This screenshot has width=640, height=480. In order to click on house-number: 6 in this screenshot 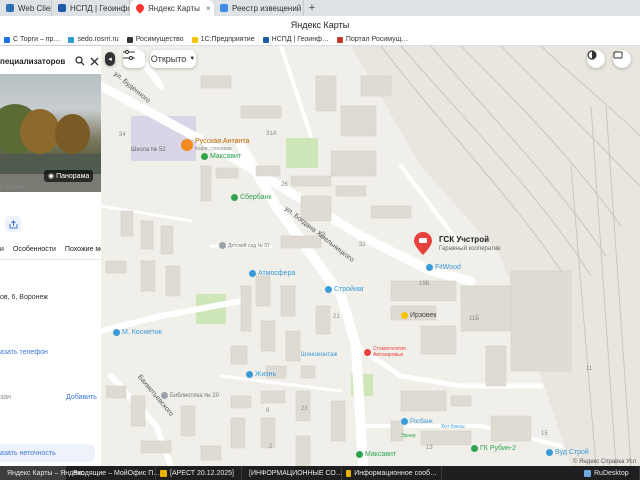, I will do `click(268, 411)`.